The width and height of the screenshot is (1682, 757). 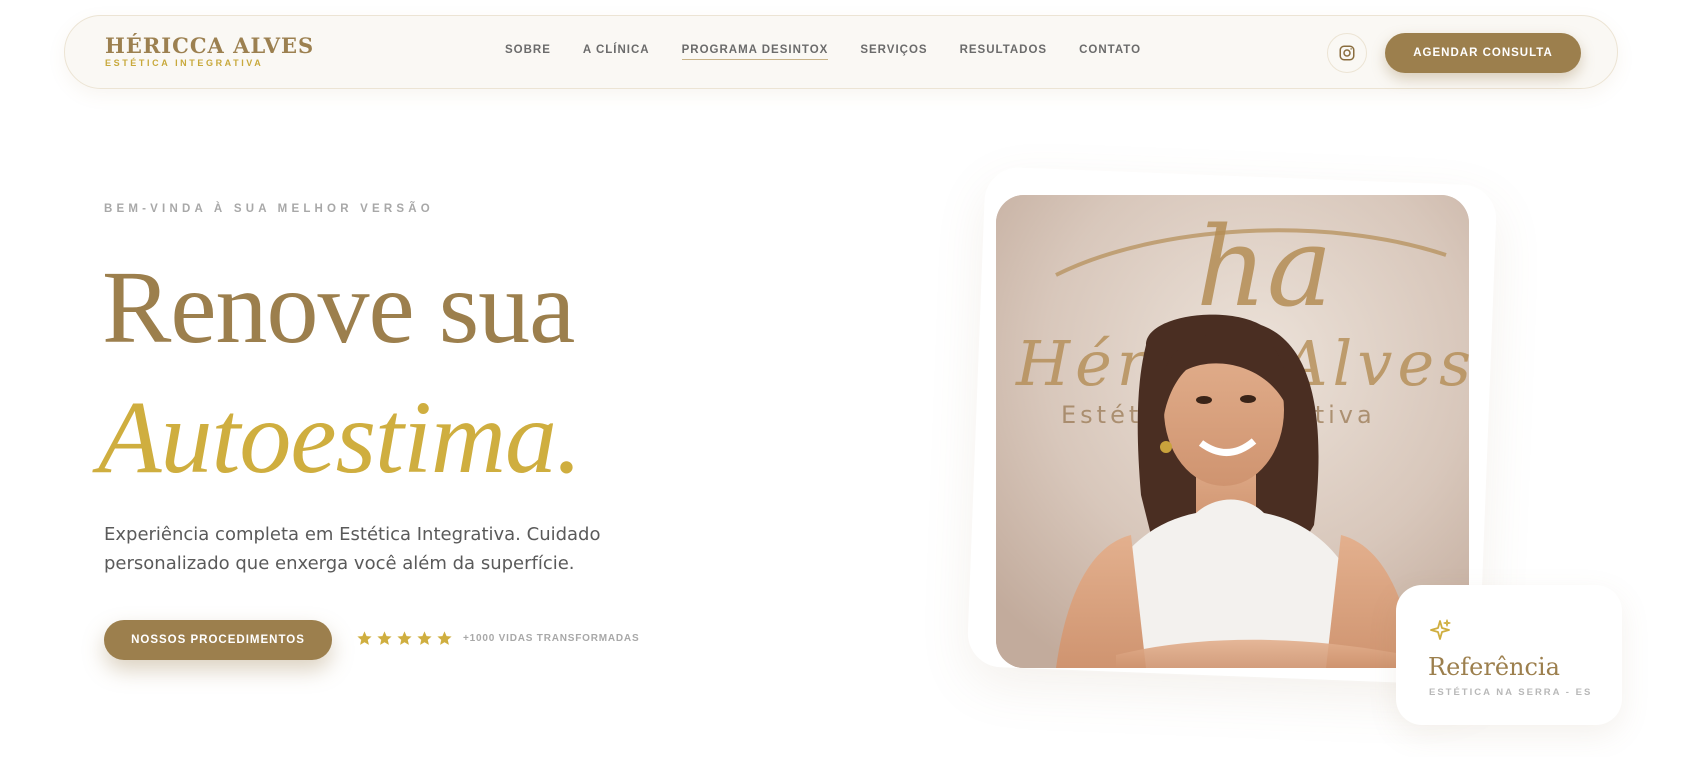 I want to click on instagram-button, so click(x=1347, y=53).